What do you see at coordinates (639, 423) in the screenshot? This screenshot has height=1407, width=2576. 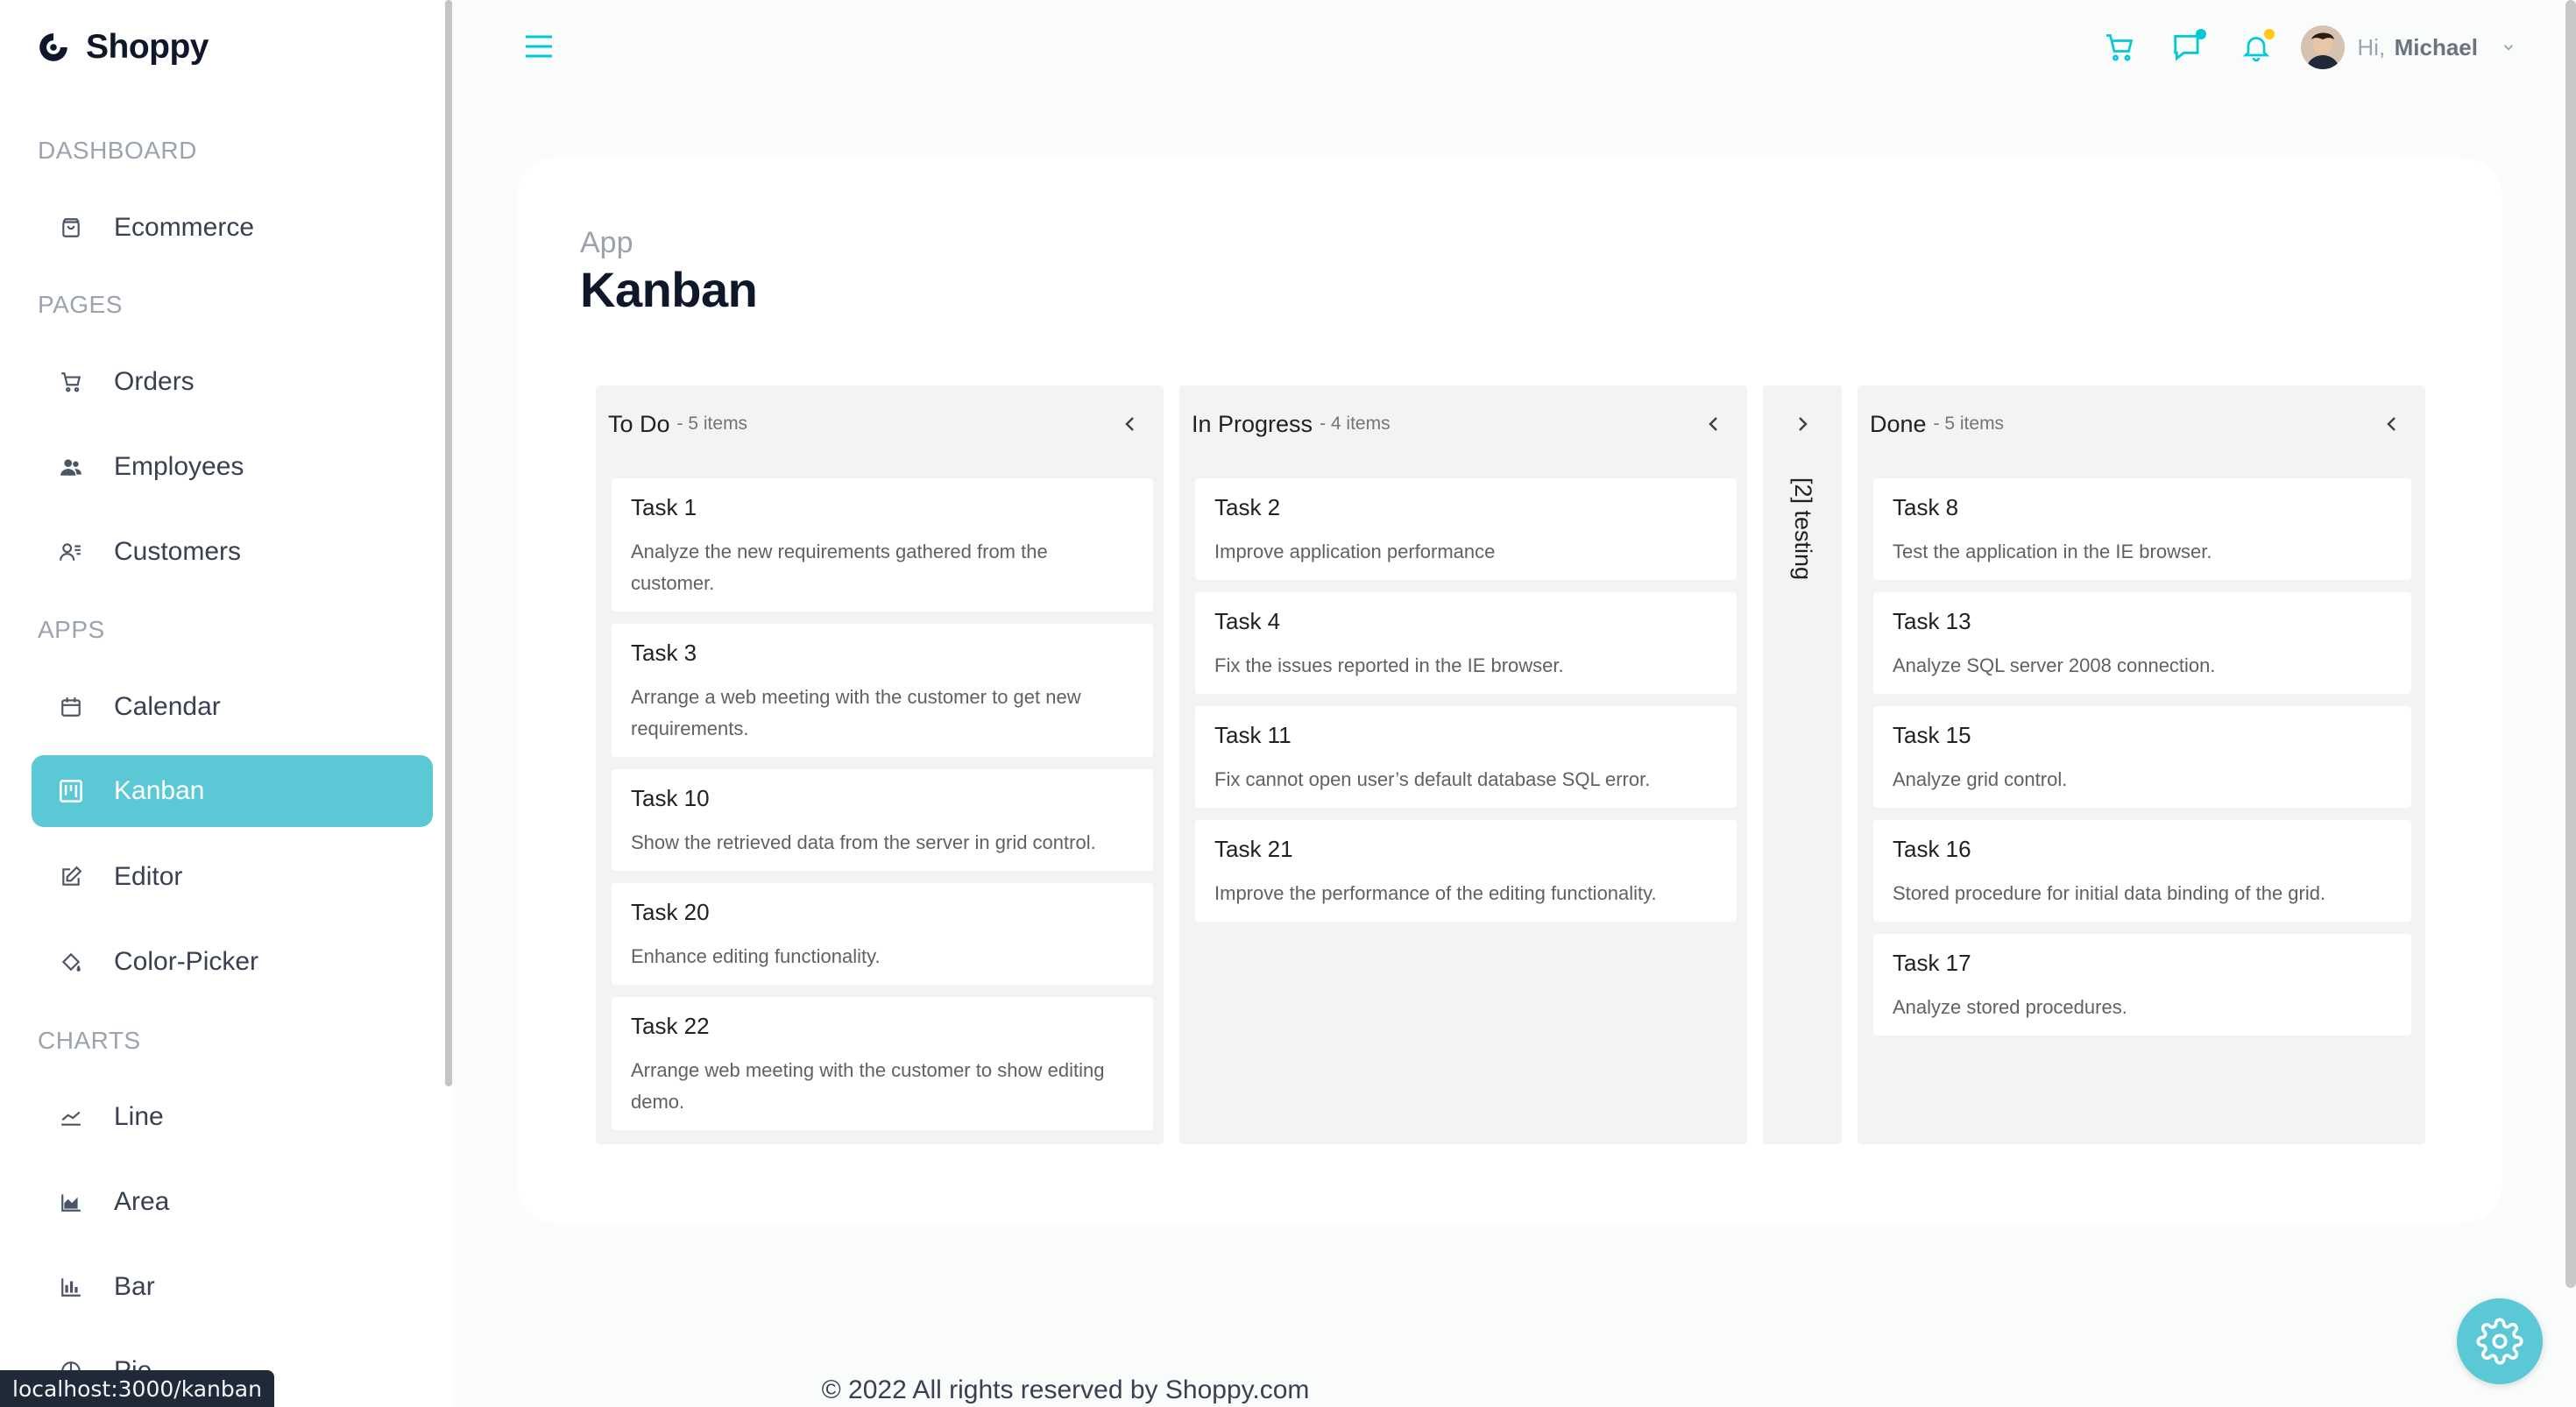 I see `column-title: To Do` at bounding box center [639, 423].